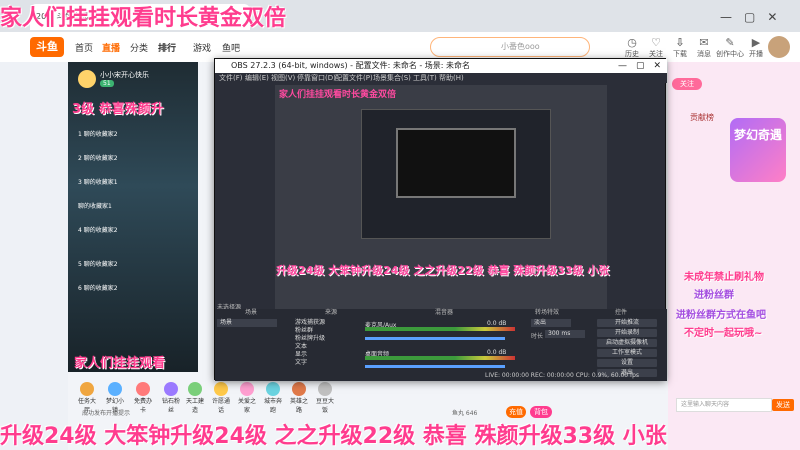 The height and width of the screenshot is (450, 800). I want to click on preview-banner: 家人们挂挂观看时长黄金双倍, so click(338, 95).